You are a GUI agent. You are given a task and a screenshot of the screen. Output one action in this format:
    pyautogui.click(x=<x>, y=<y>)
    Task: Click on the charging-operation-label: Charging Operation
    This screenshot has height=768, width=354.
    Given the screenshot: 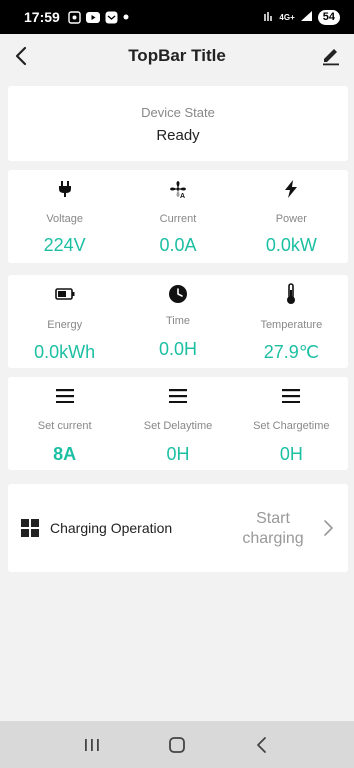 What is the action you would take?
    pyautogui.click(x=111, y=528)
    